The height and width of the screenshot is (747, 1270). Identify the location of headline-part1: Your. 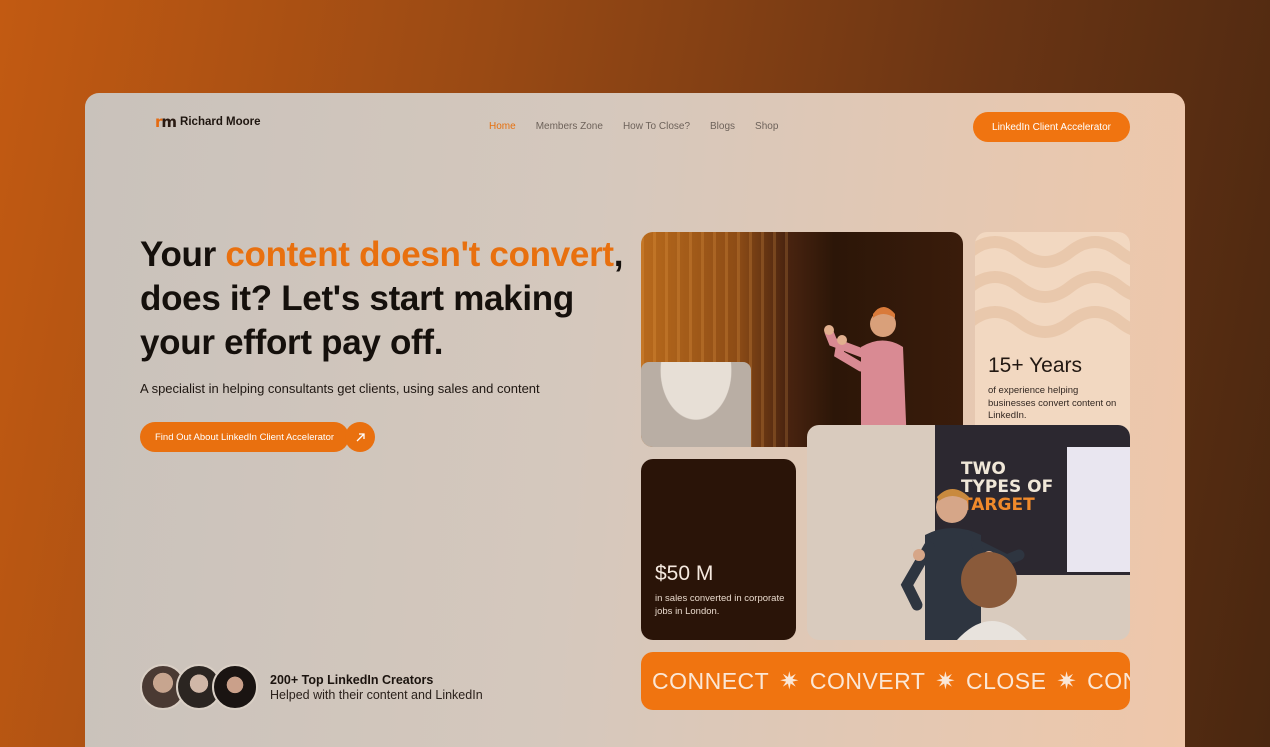
(183, 254).